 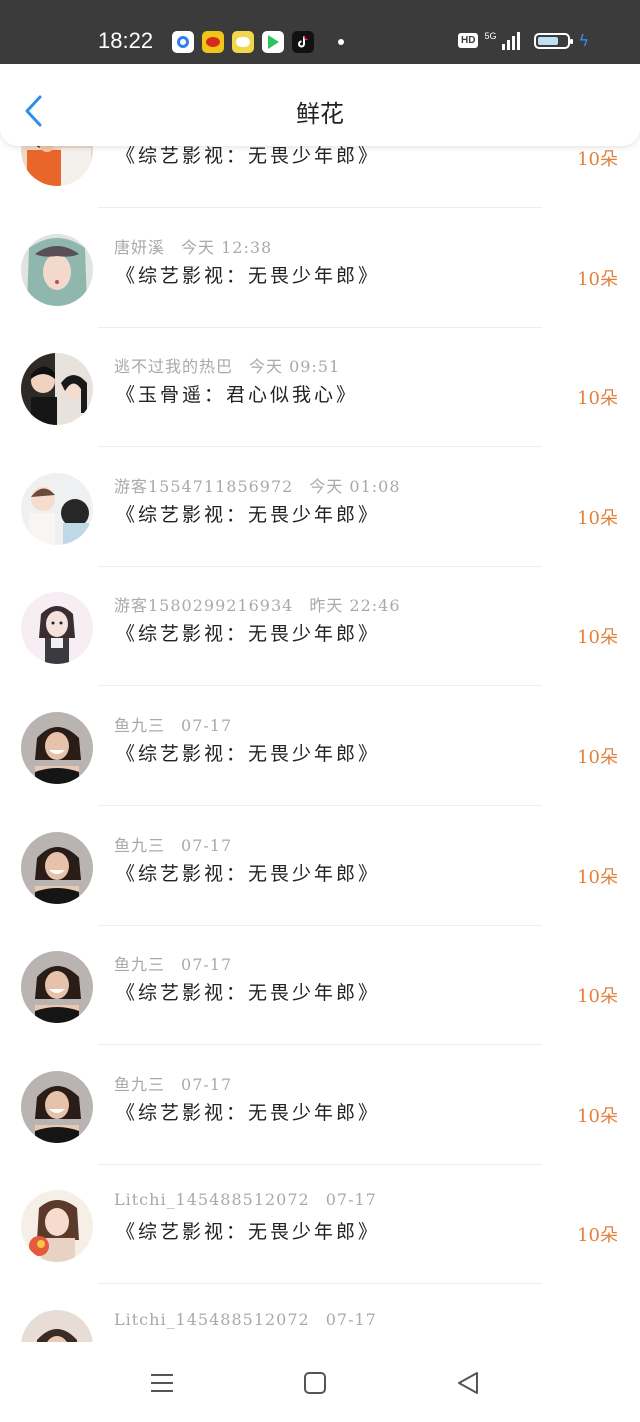 What do you see at coordinates (341, 42) in the screenshot?
I see `more-notifications-dot` at bounding box center [341, 42].